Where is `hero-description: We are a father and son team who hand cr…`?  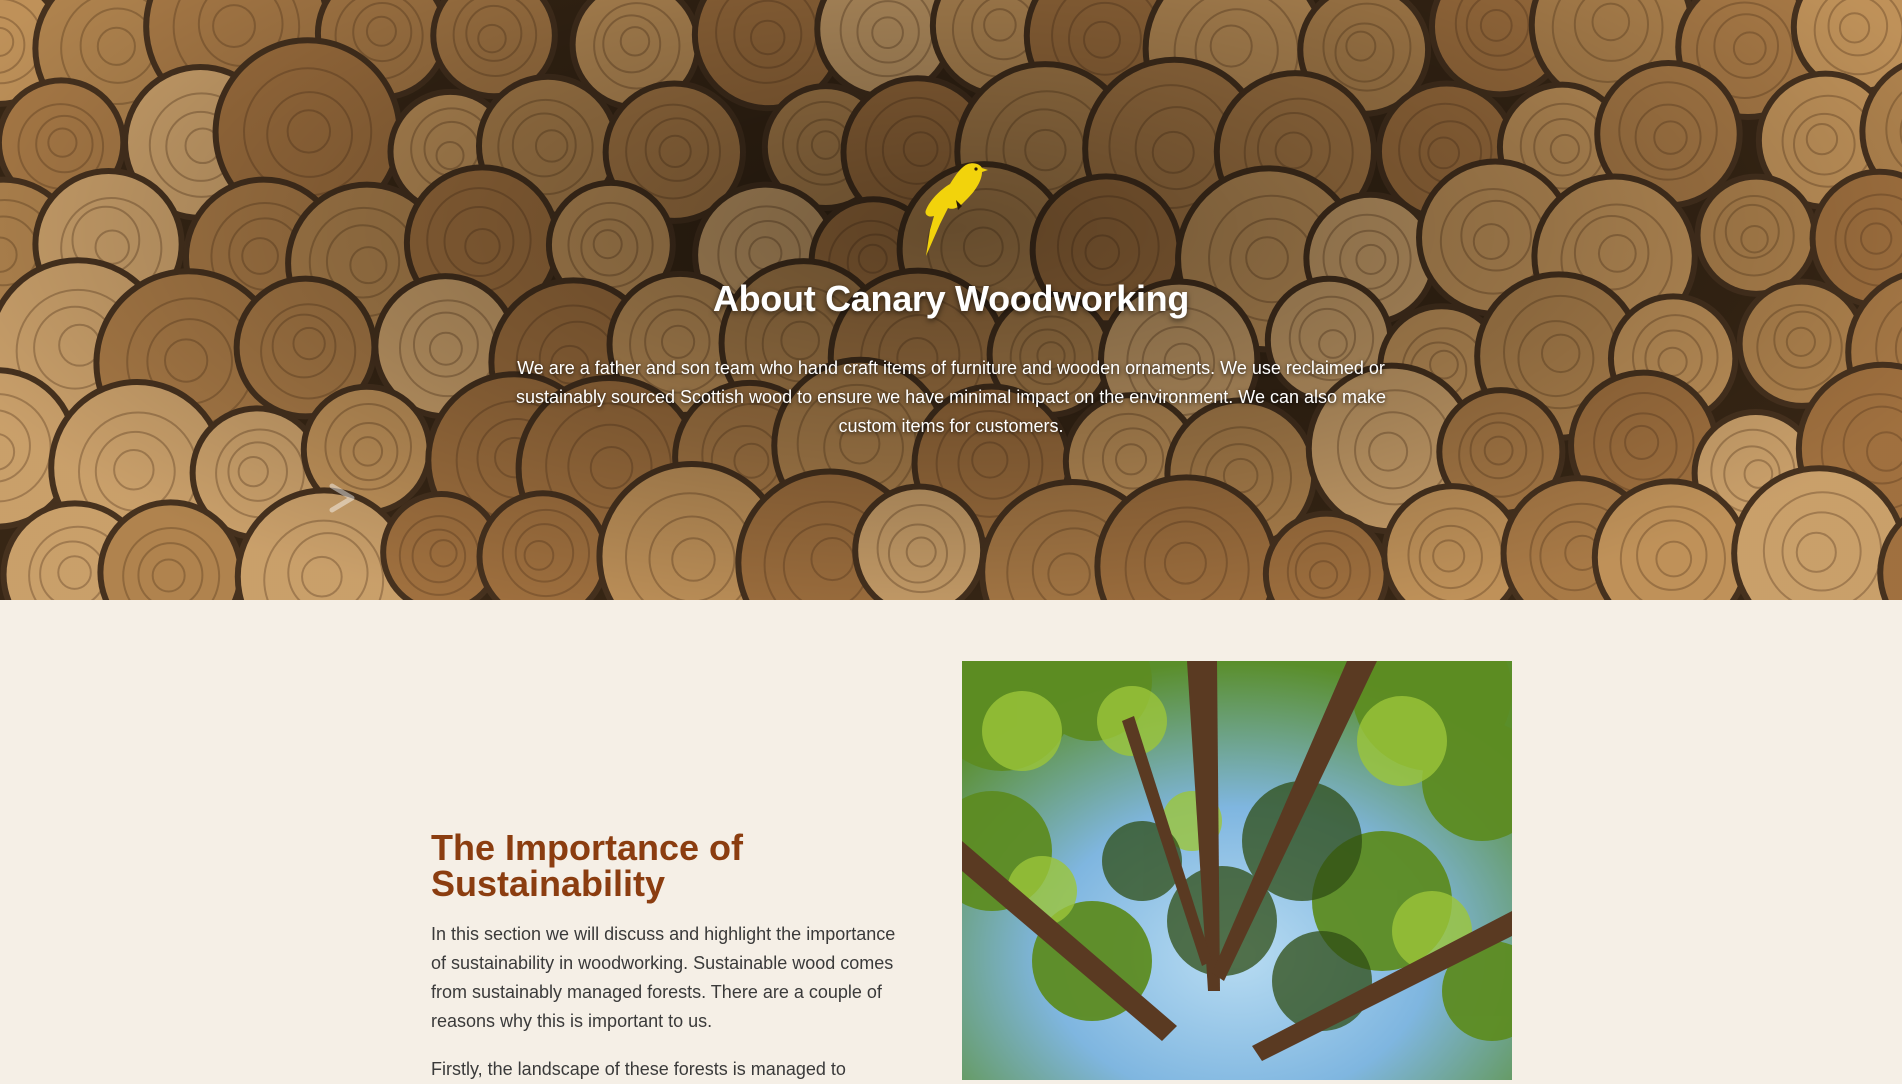
hero-description: We are a father and son team who hand cr… is located at coordinates (951, 397).